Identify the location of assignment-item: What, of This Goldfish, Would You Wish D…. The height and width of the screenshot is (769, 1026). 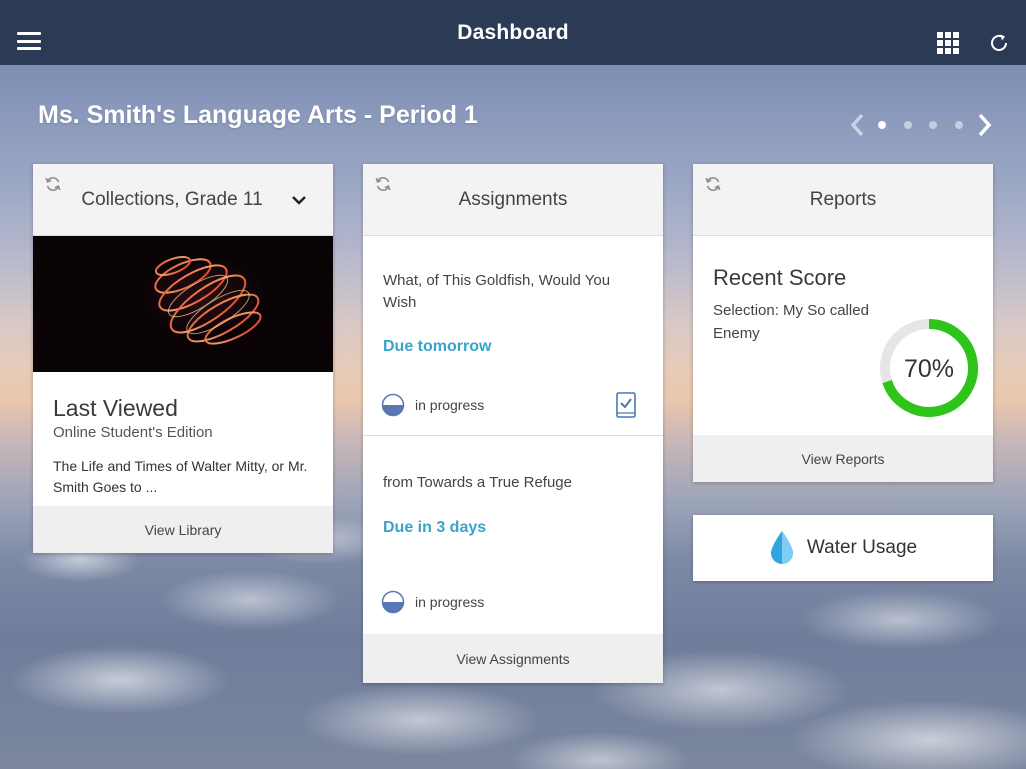
(513, 336).